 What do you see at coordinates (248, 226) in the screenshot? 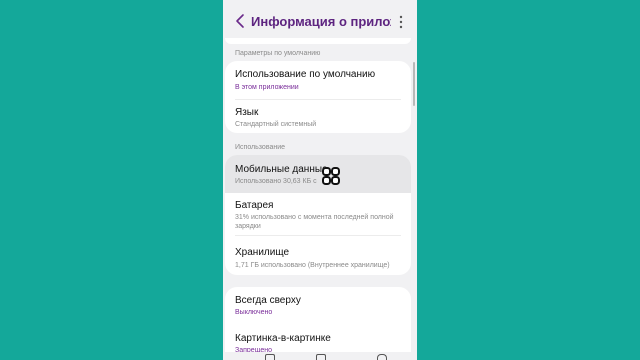
I see `battery-value-line2: зарядки` at bounding box center [248, 226].